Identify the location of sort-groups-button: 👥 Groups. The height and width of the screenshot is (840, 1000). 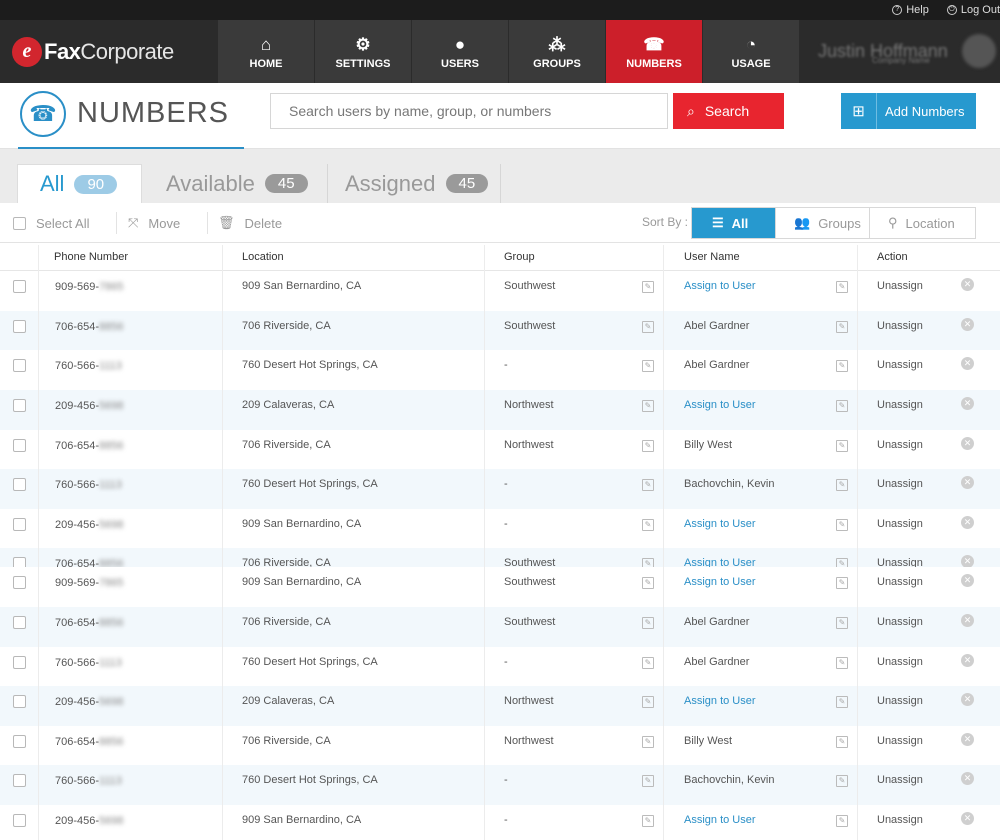
(822, 223).